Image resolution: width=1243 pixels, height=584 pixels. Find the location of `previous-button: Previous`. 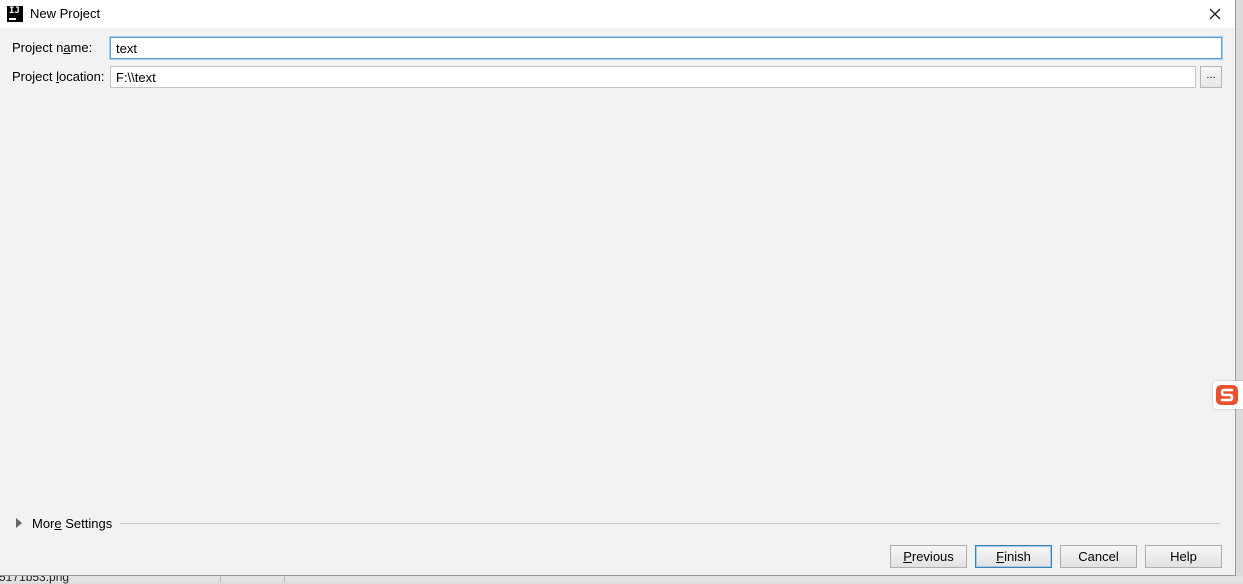

previous-button: Previous is located at coordinates (928, 556).